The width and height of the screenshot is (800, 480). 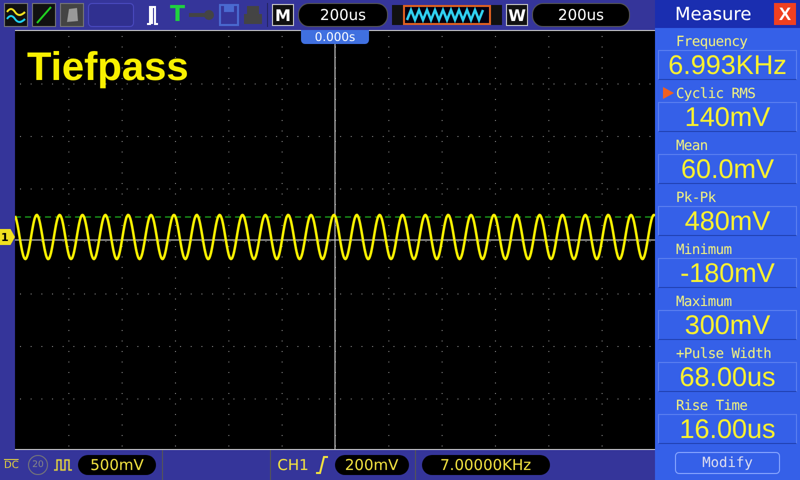 What do you see at coordinates (293, 465) in the screenshot?
I see `trigger-source: CH1` at bounding box center [293, 465].